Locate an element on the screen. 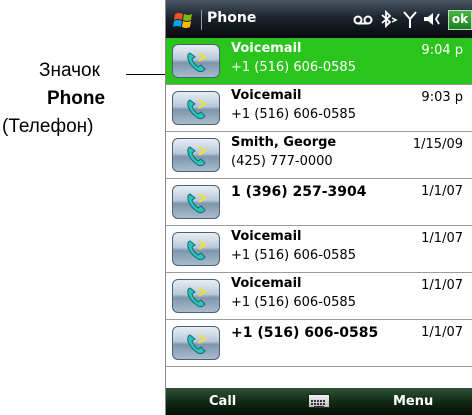  callout-leader-line is located at coordinates (148, 74).